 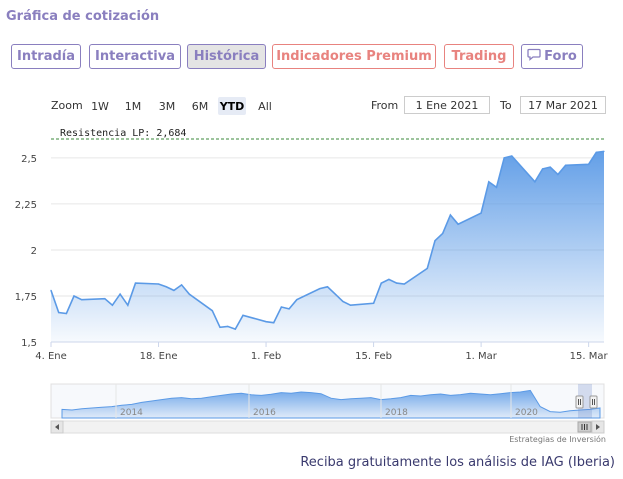 What do you see at coordinates (526, 413) in the screenshot?
I see `navigator-year-label: 2020` at bounding box center [526, 413].